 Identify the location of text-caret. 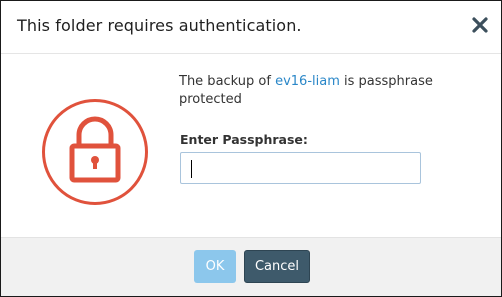
(191, 169).